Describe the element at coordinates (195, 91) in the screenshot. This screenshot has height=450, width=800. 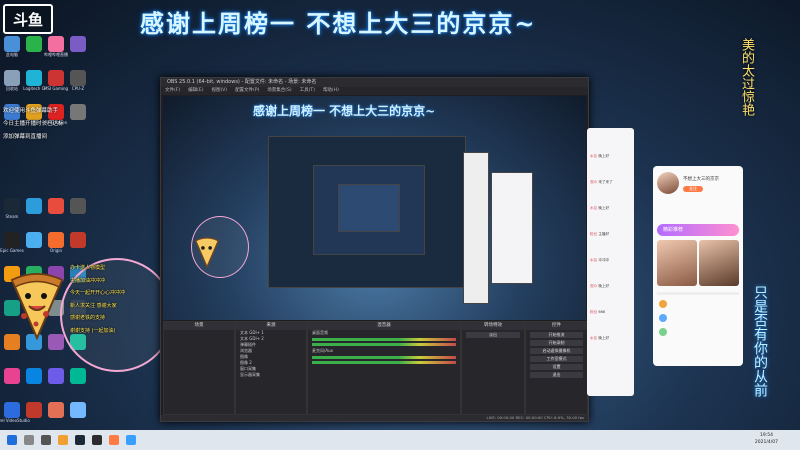
I see `menu-edit: 编辑(E)` at that location.